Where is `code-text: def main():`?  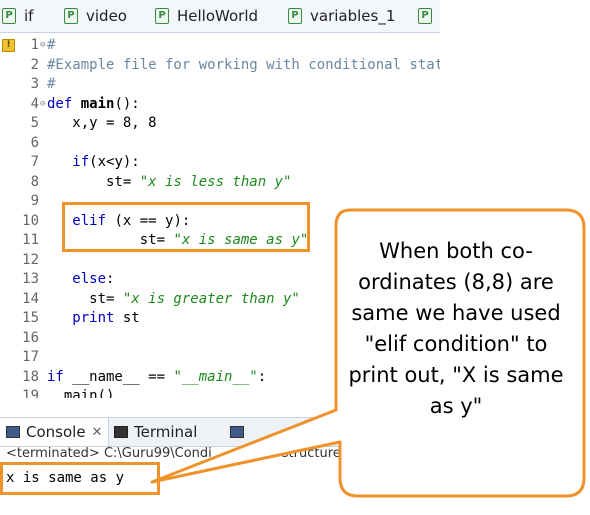 code-text: def main(): is located at coordinates (93, 103).